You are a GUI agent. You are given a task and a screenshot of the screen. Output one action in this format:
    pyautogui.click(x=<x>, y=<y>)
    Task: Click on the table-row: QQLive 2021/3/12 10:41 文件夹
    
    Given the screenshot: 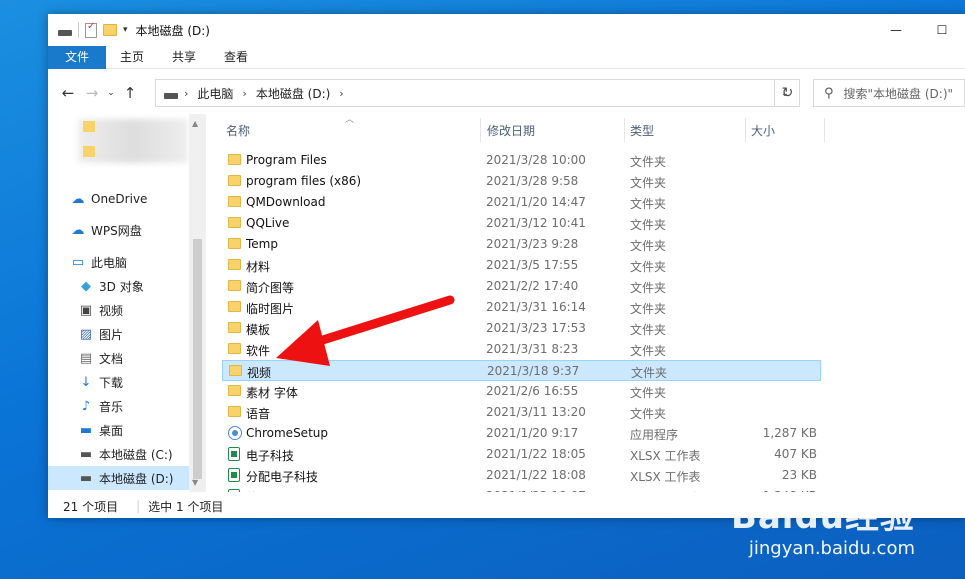 What is the action you would take?
    pyautogui.click(x=521, y=223)
    